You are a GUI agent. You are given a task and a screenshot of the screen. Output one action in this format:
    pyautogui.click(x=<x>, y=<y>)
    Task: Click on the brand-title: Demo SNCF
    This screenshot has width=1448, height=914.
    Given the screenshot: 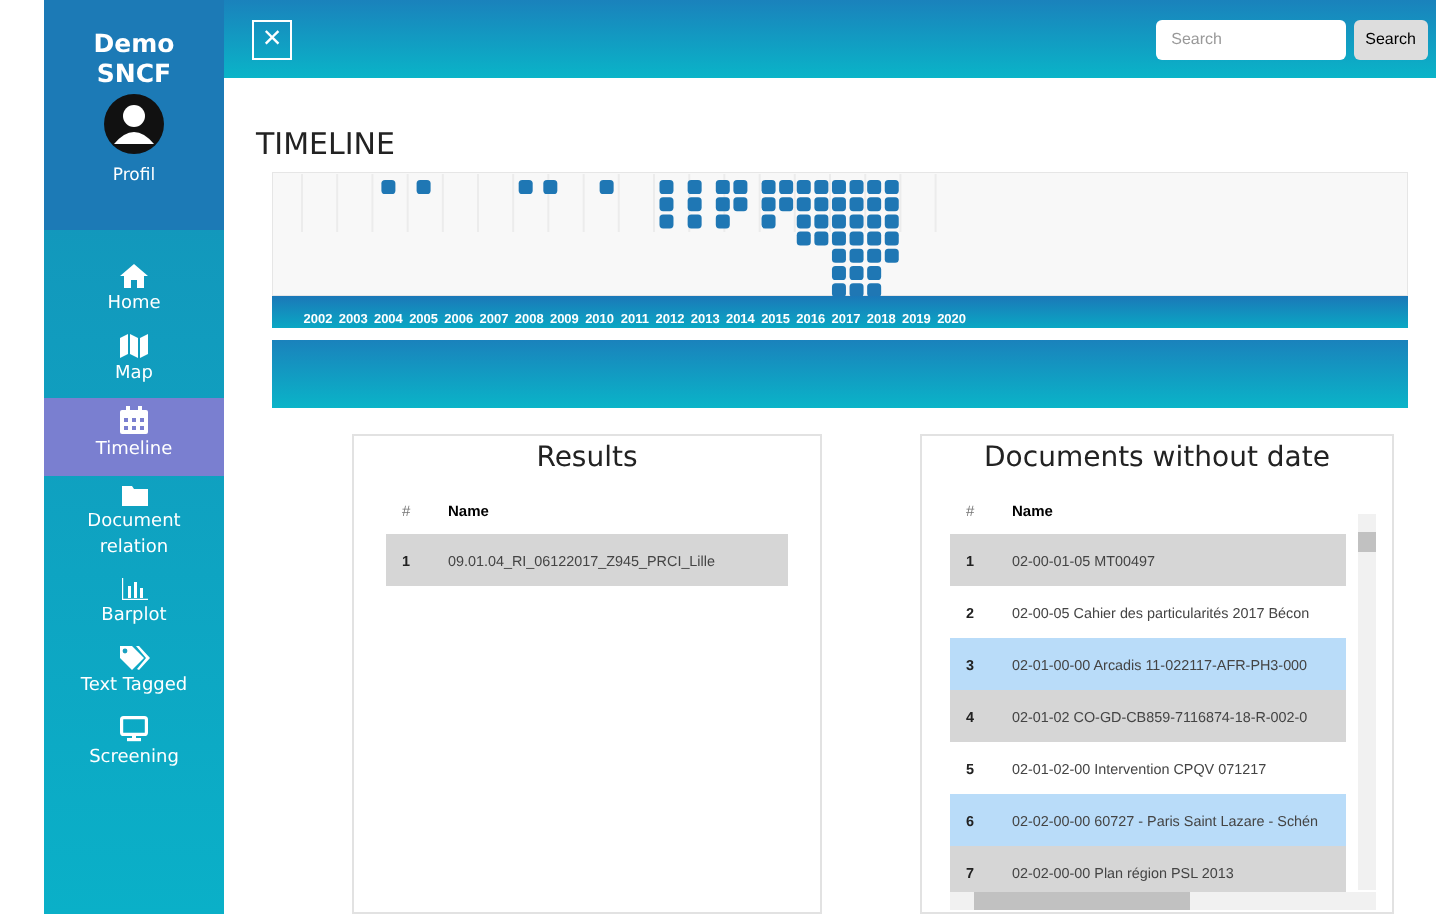 What is the action you would take?
    pyautogui.click(x=134, y=58)
    